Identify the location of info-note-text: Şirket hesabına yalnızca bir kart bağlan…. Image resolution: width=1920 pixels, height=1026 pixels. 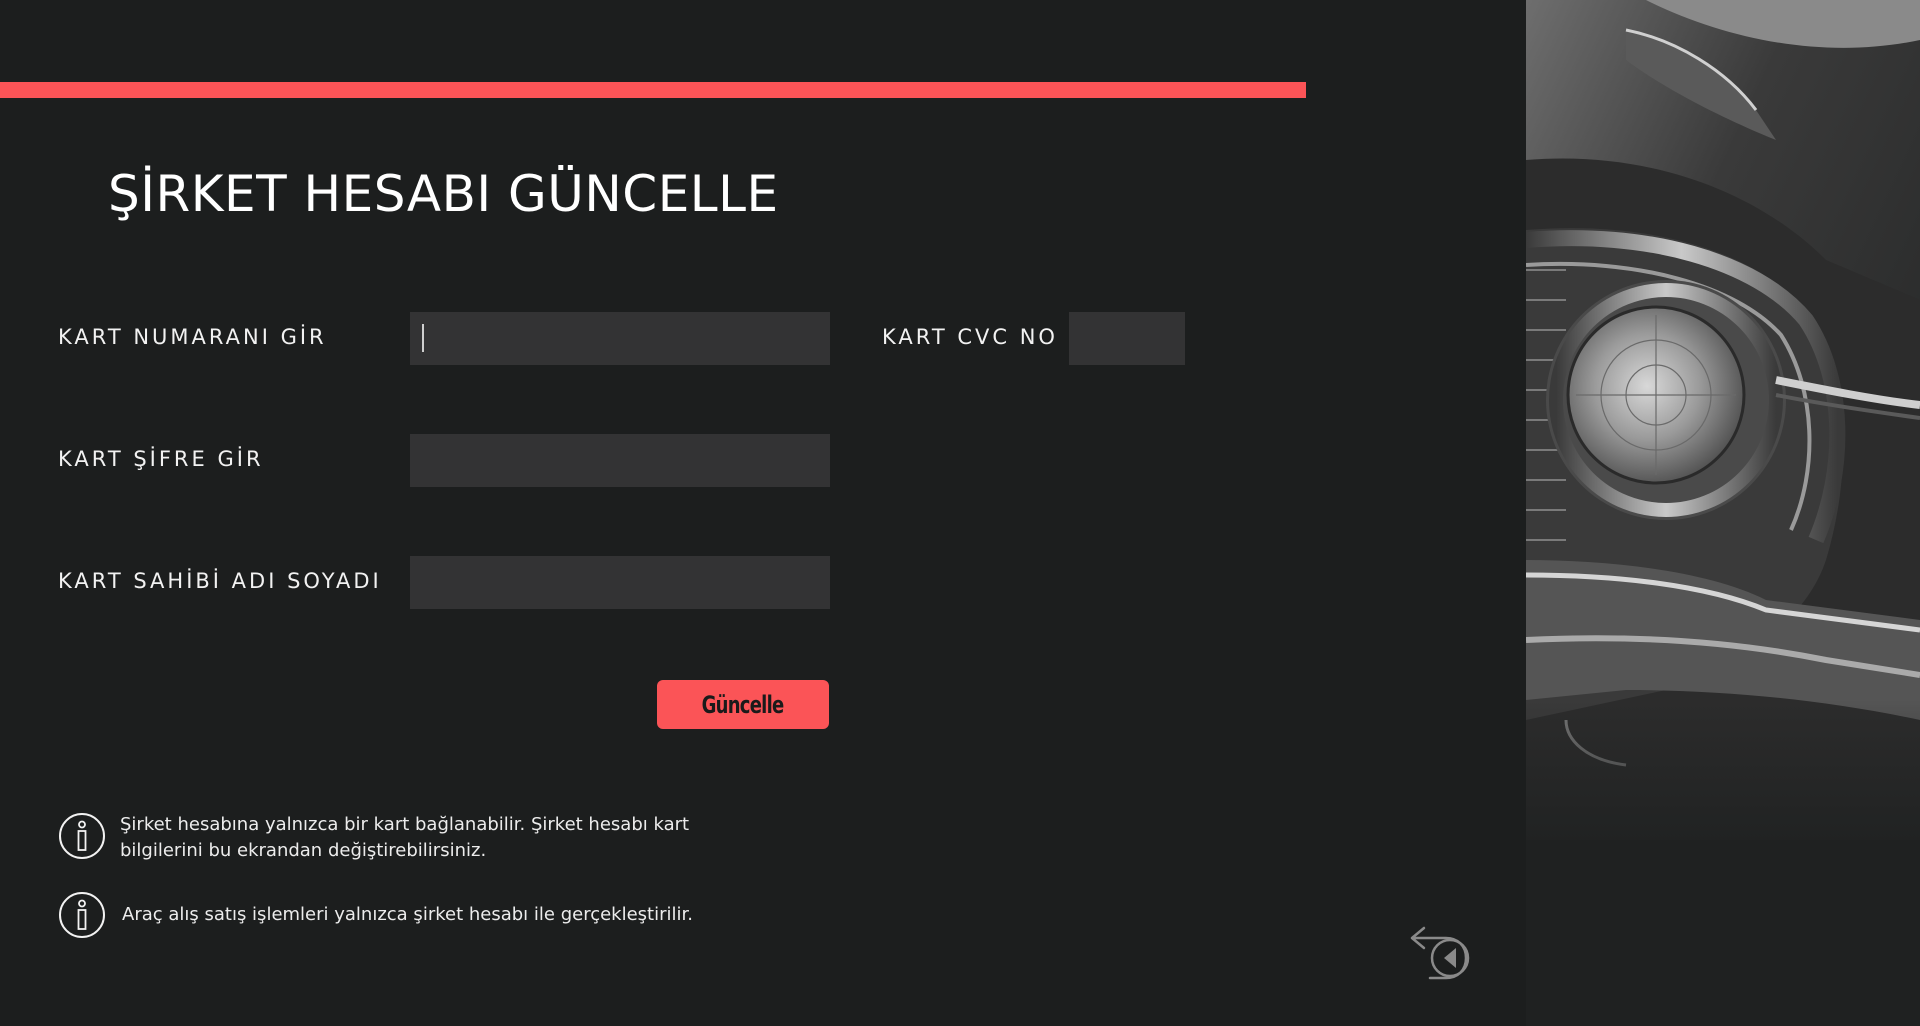
(405, 837).